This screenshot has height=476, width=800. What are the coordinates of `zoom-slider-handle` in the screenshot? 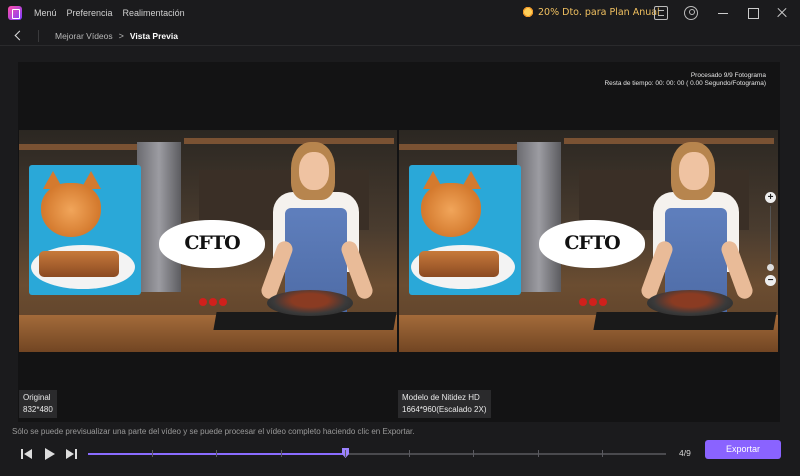 It's located at (770, 267).